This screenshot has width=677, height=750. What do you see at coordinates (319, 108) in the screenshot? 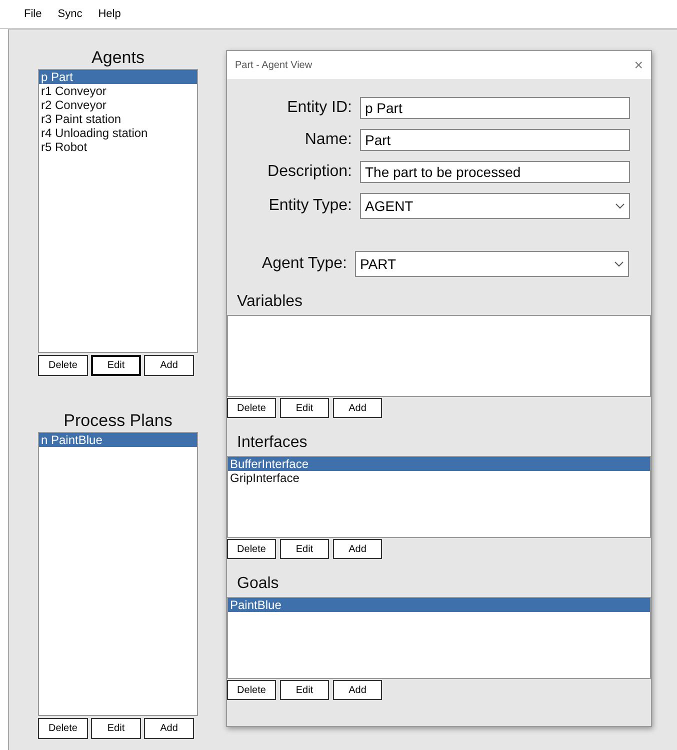
I see `field-label: Entity ID:` at bounding box center [319, 108].